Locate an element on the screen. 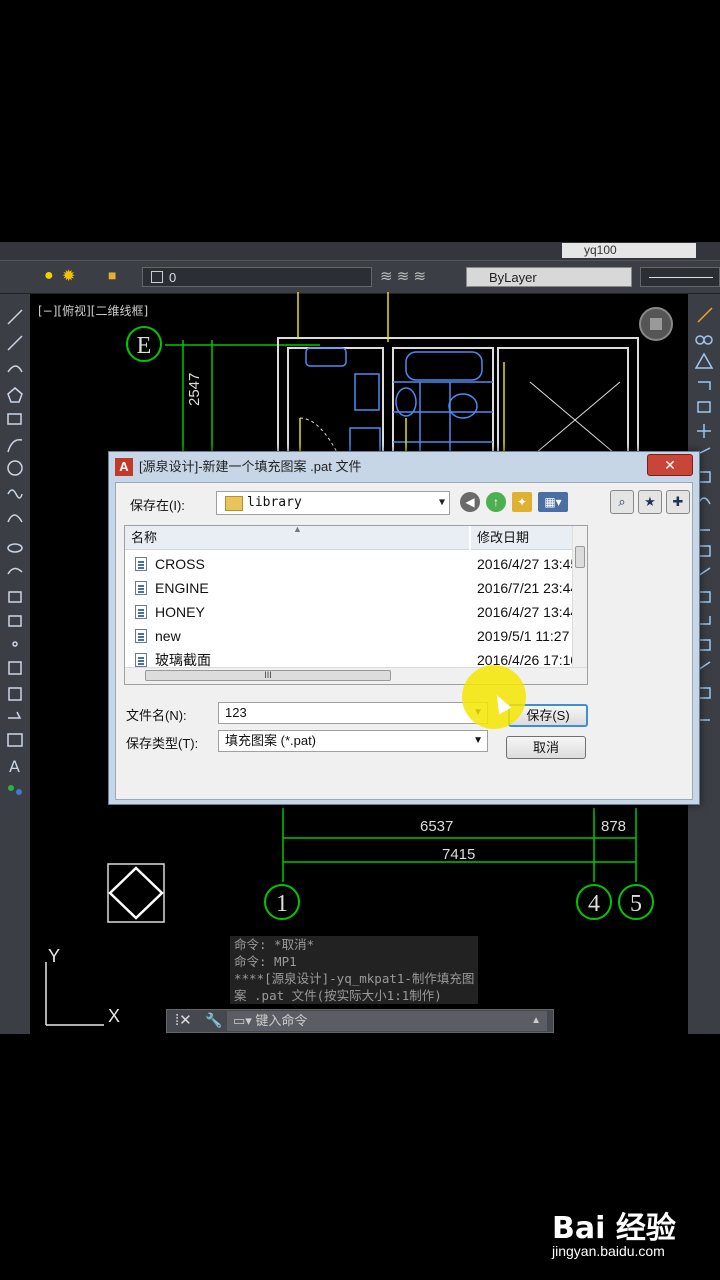  cancel-button: 取消 is located at coordinates (546, 747).